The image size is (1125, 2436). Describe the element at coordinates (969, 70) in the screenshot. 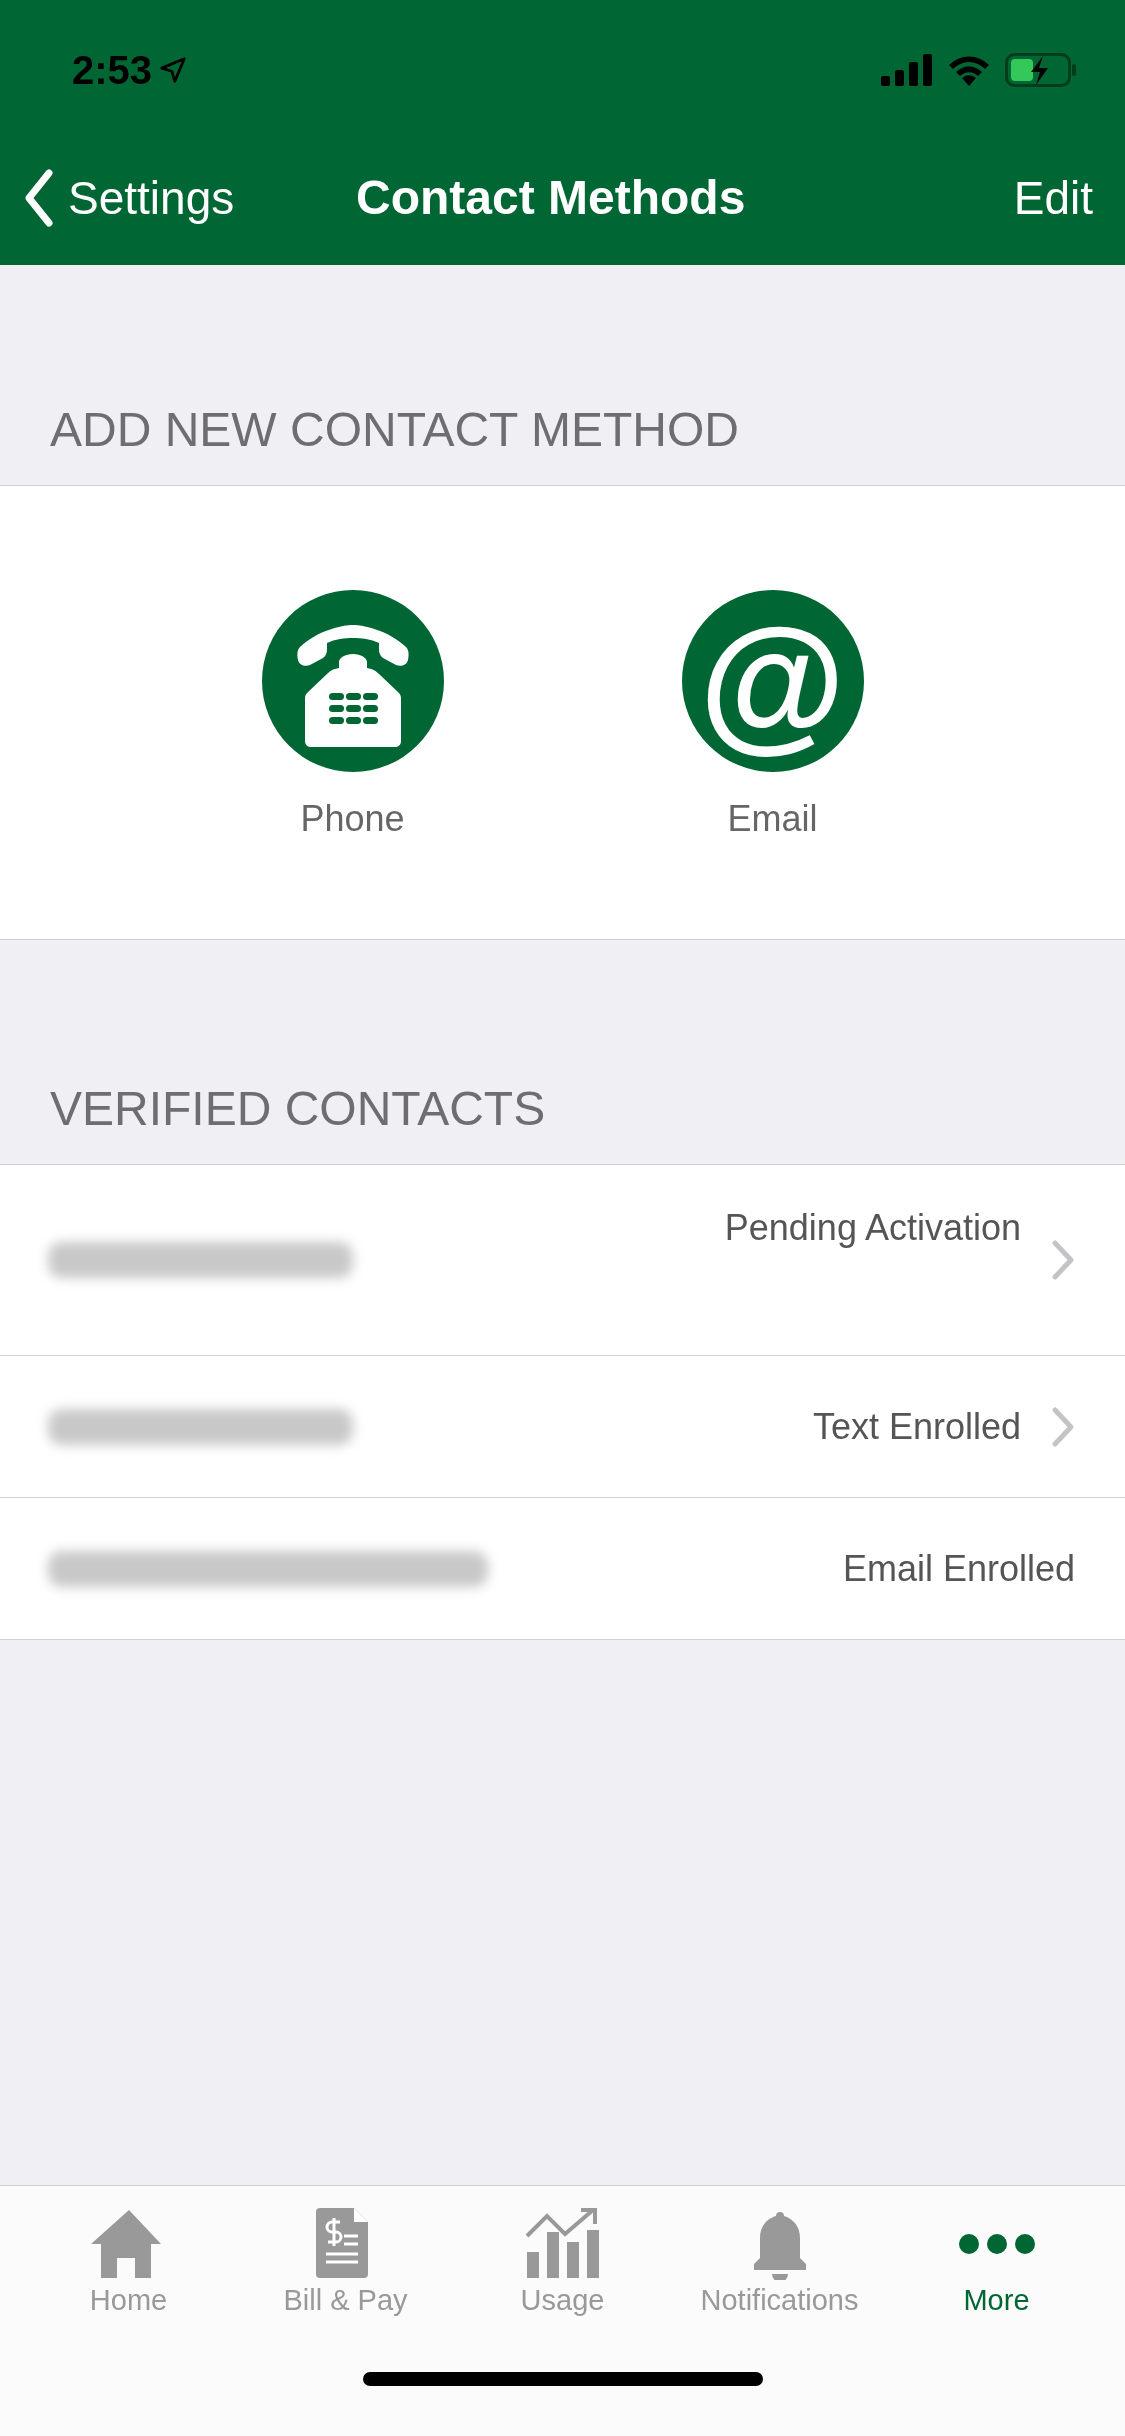

I see `wifi-icon` at that location.